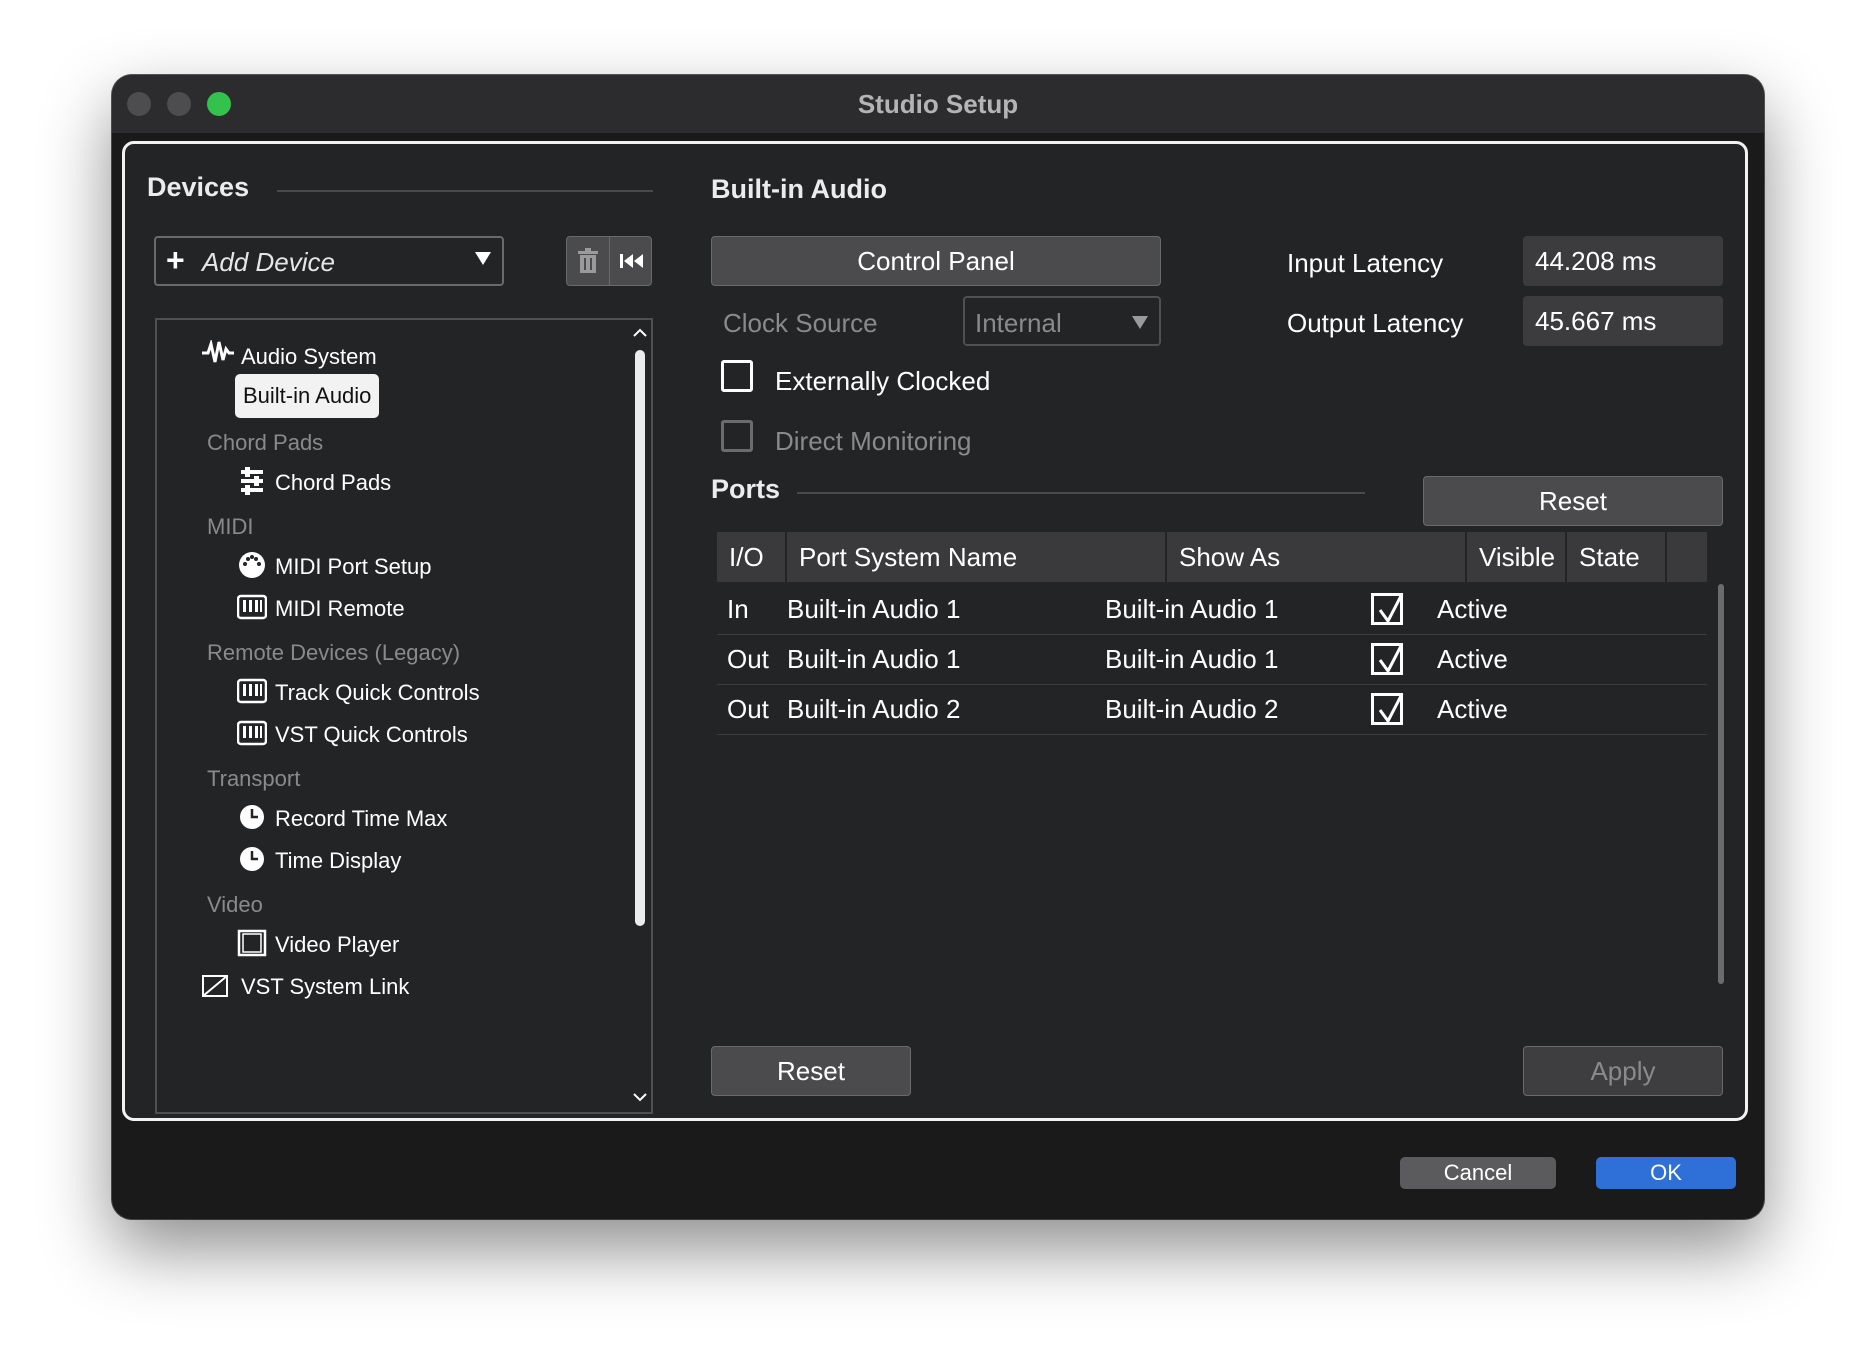 This screenshot has height=1368, width=1876. I want to click on port-io: In, so click(738, 609).